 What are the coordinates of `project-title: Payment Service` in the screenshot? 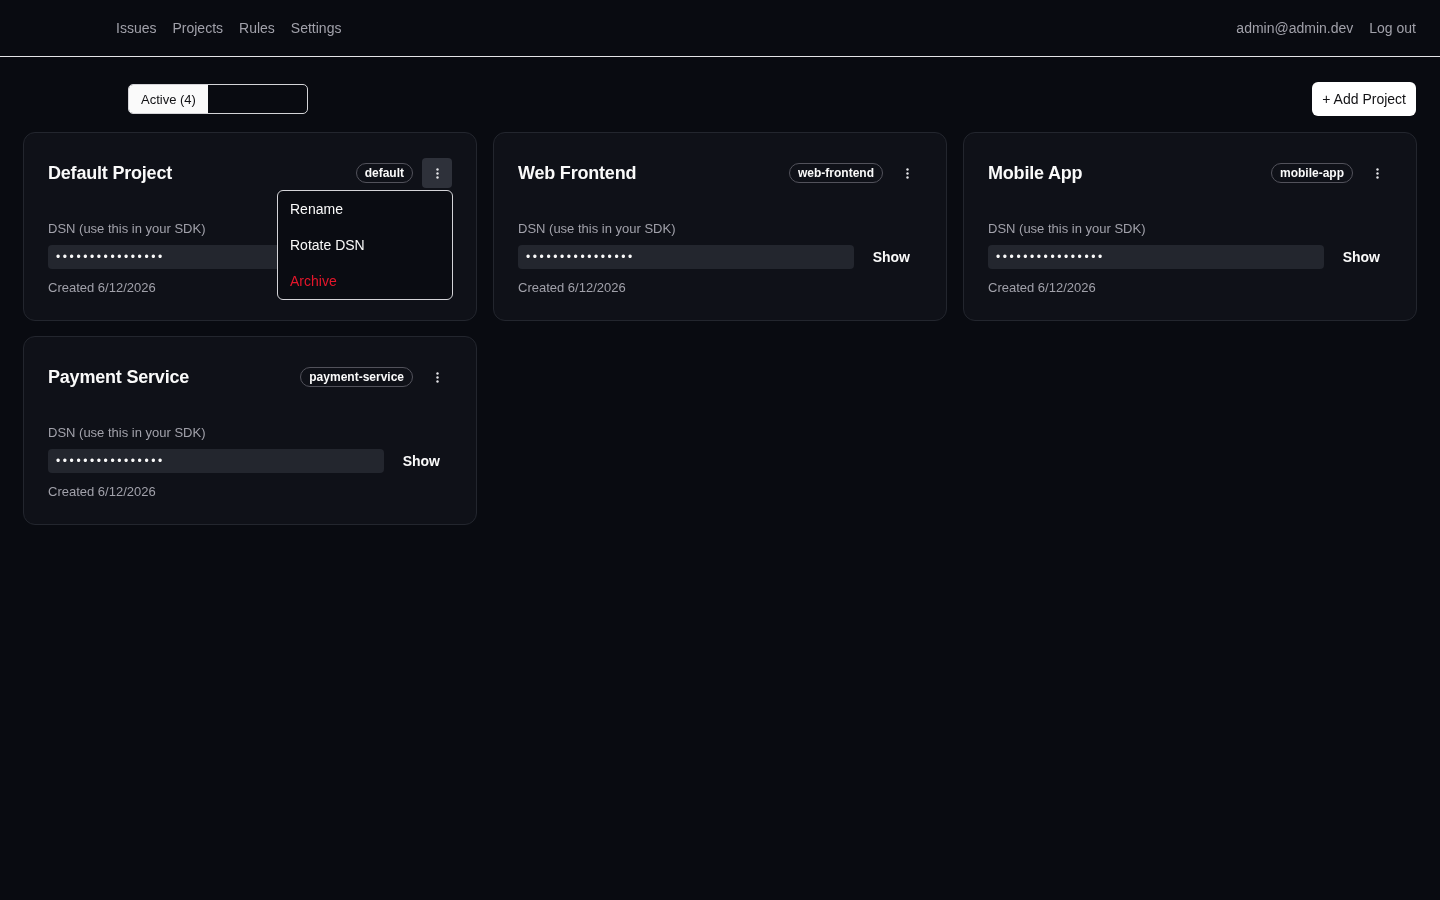 It's located at (119, 377).